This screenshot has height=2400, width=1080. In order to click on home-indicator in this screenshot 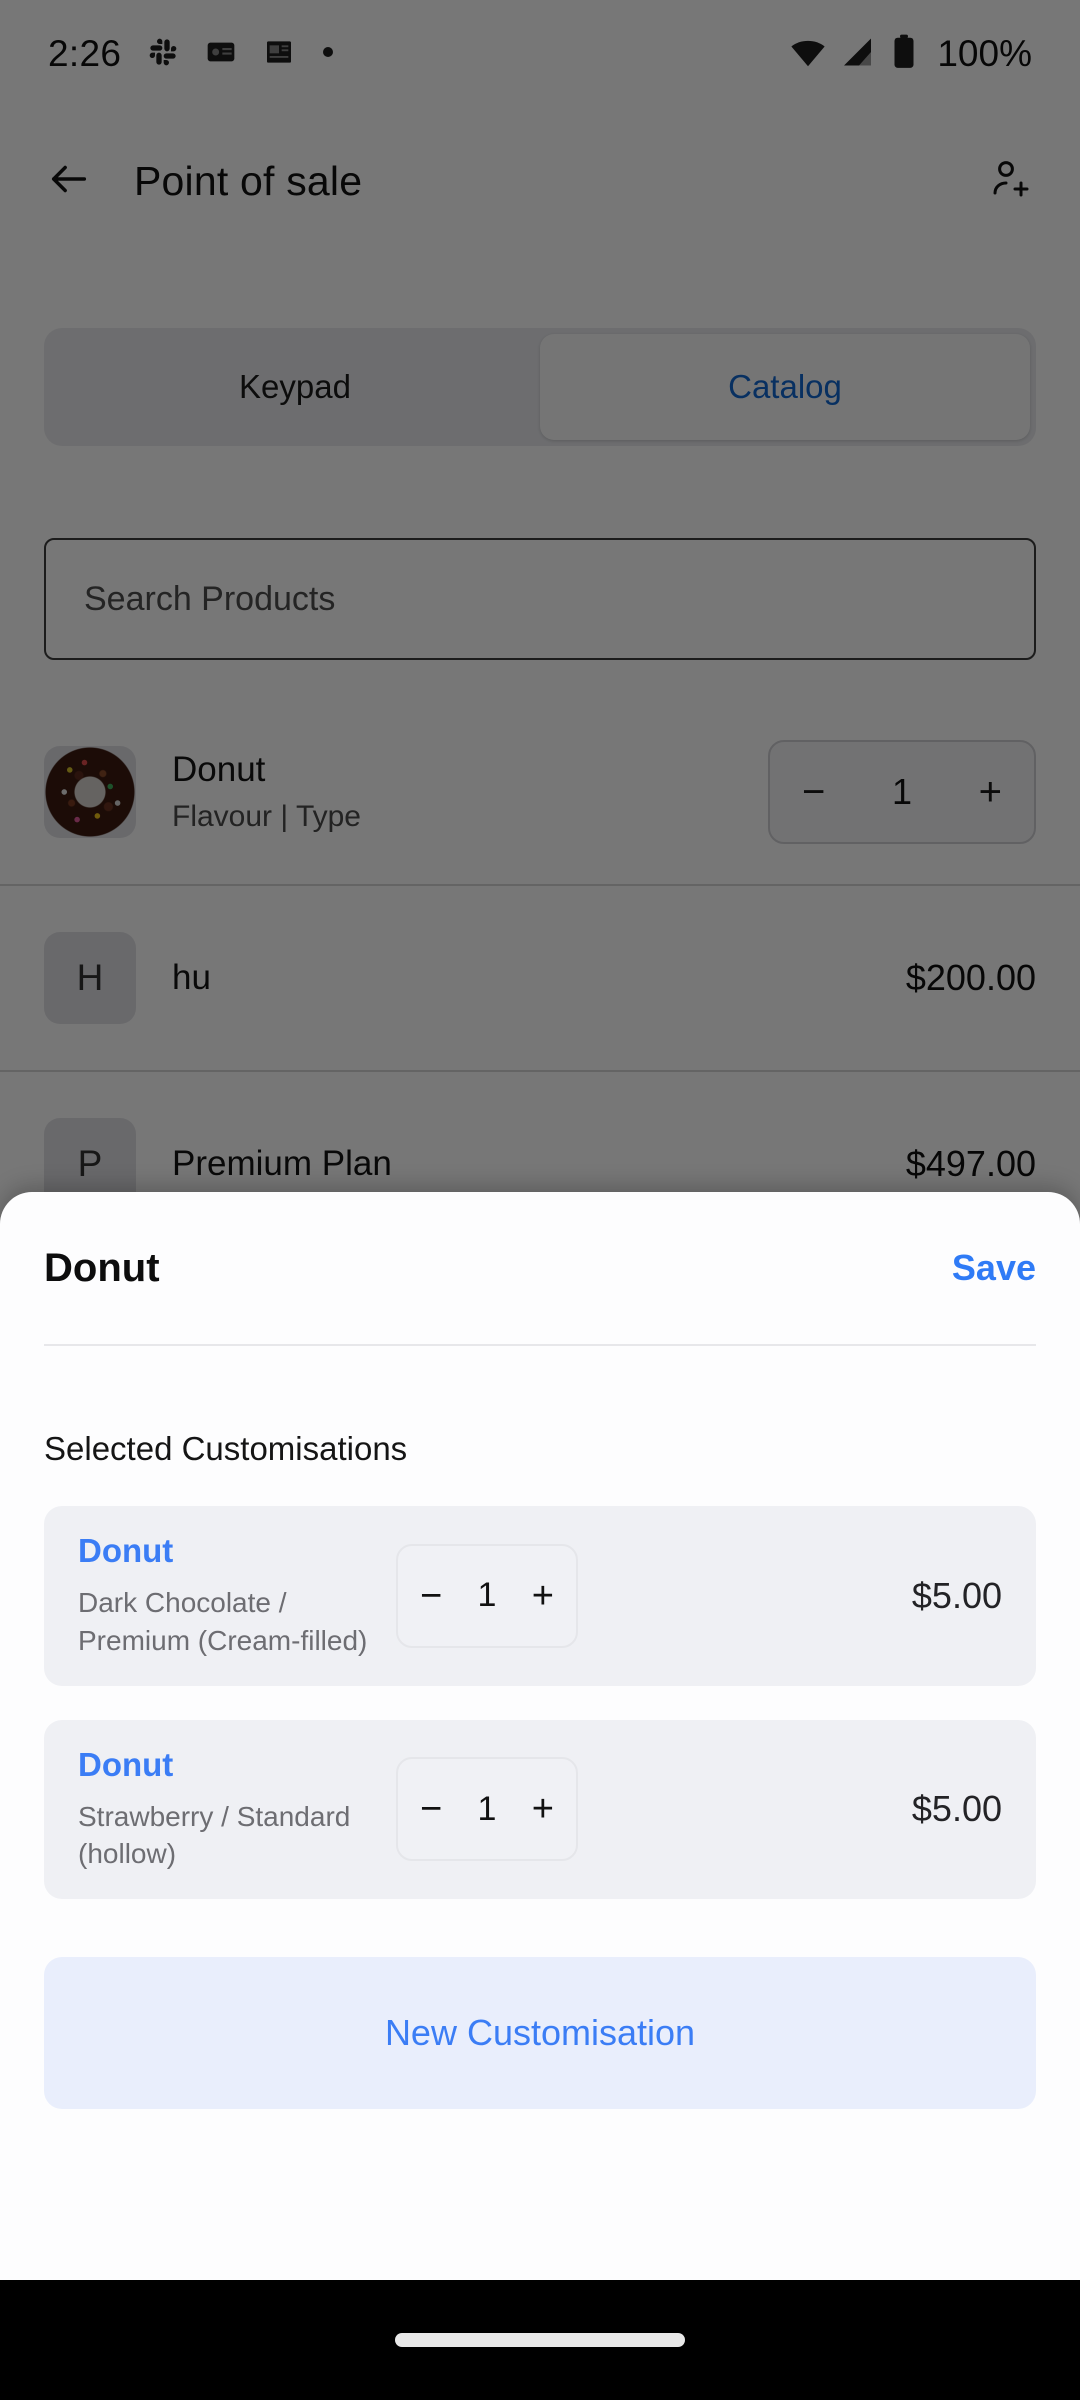, I will do `click(540, 2340)`.